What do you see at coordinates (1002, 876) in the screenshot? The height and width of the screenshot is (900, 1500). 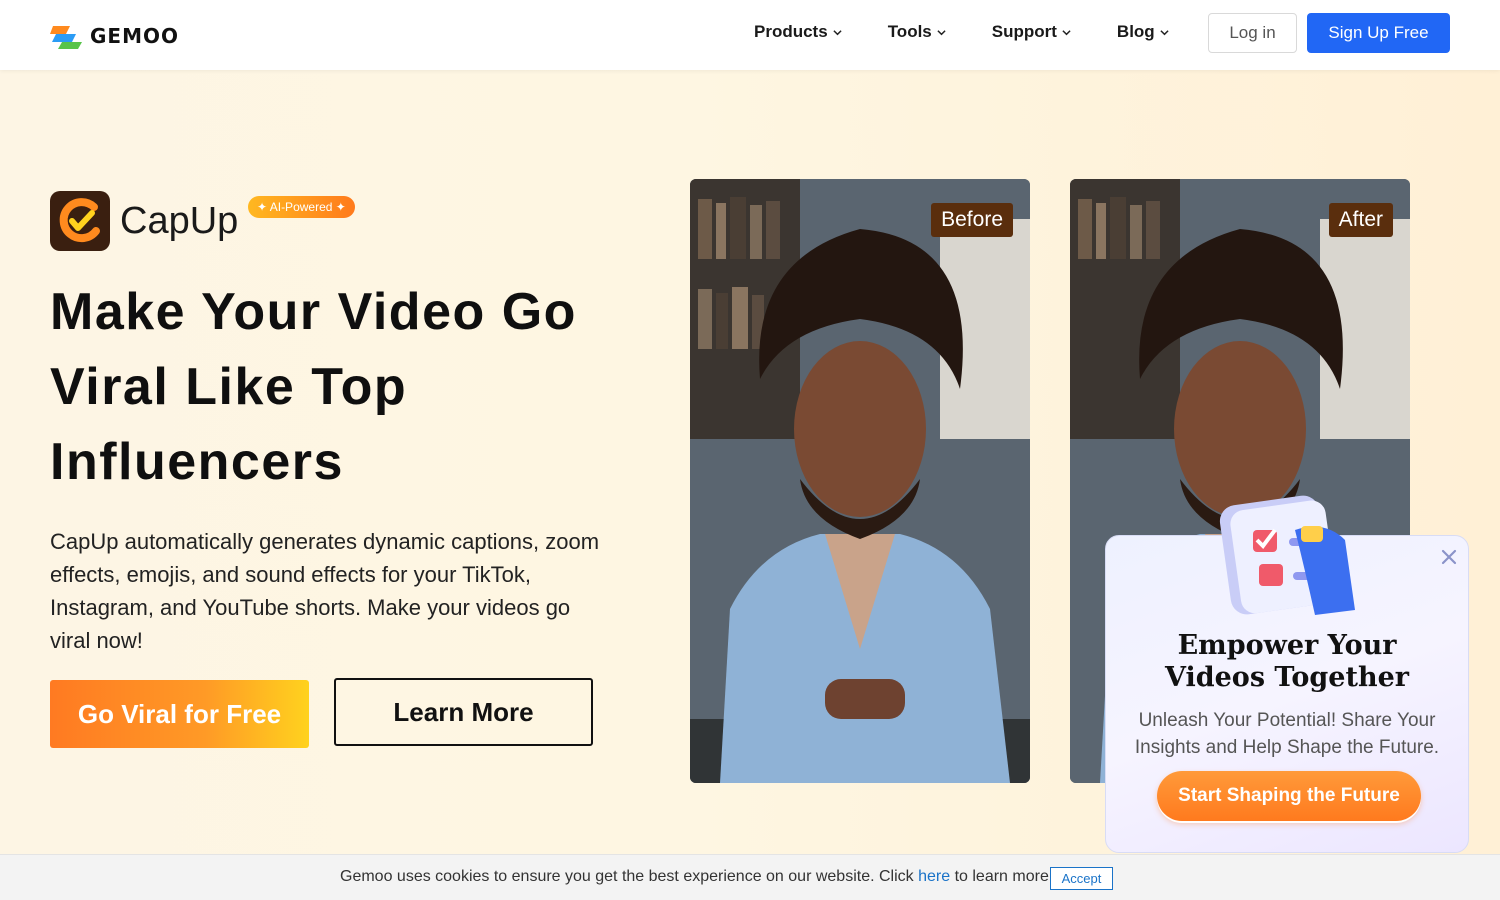 I see `cookie-text-after: to learn more.` at bounding box center [1002, 876].